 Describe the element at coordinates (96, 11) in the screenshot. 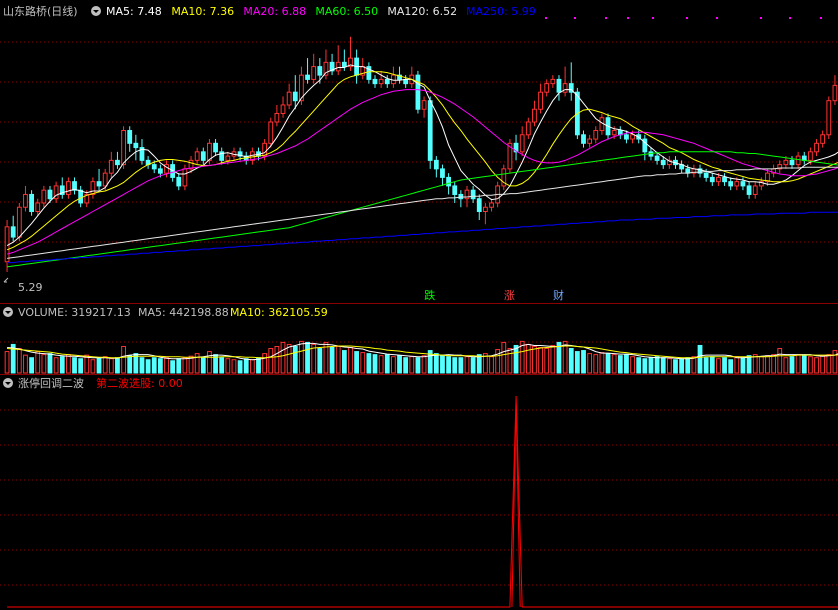

I see `indicator-toggle-icon` at that location.